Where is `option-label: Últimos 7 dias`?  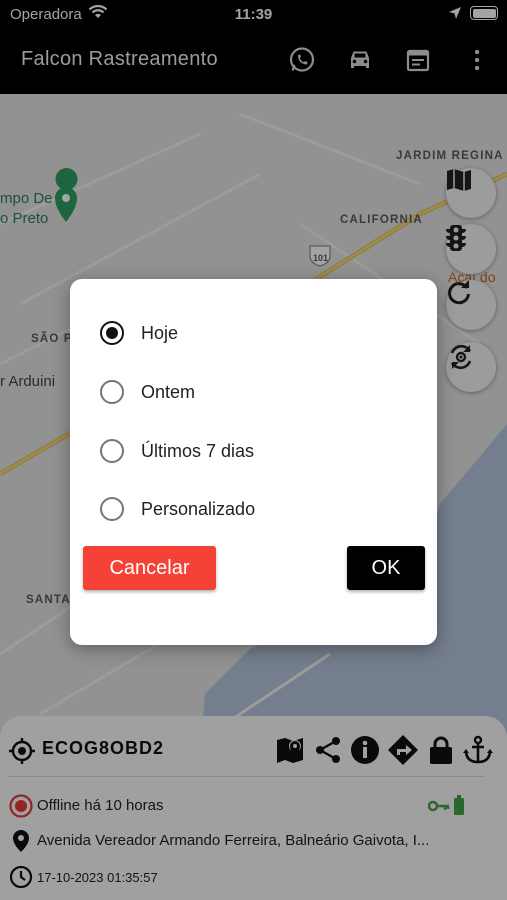 option-label: Últimos 7 dias is located at coordinates (198, 451).